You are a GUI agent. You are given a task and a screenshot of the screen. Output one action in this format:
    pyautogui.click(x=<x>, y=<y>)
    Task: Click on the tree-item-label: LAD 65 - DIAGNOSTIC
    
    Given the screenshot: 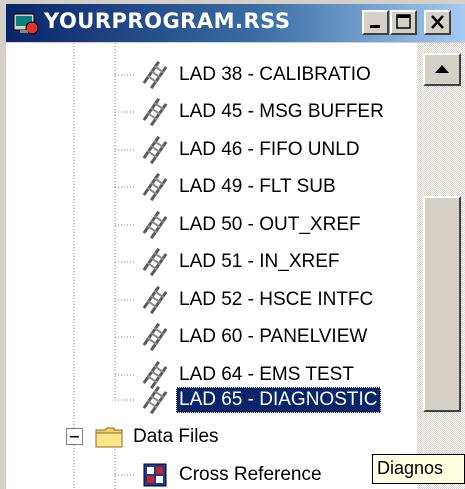 What is the action you would take?
    pyautogui.click(x=278, y=400)
    